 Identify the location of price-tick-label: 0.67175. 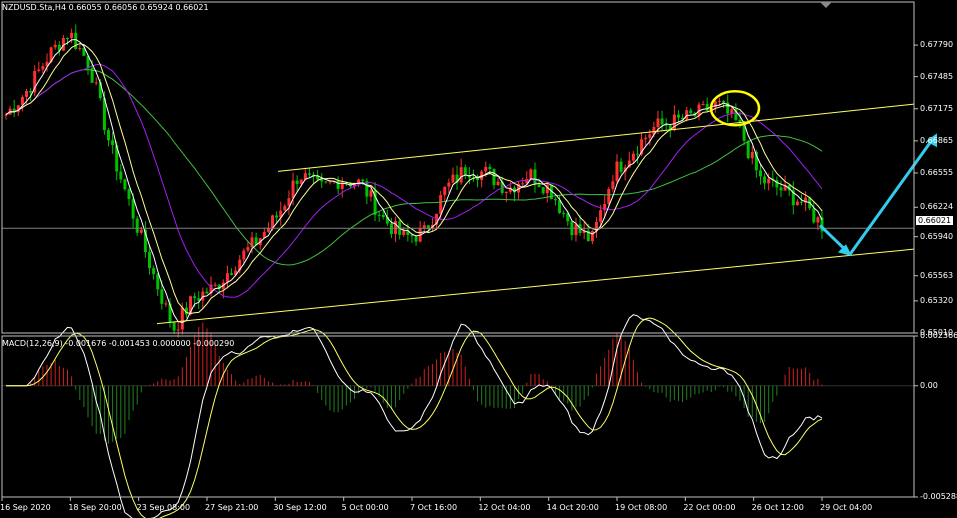
(937, 108).